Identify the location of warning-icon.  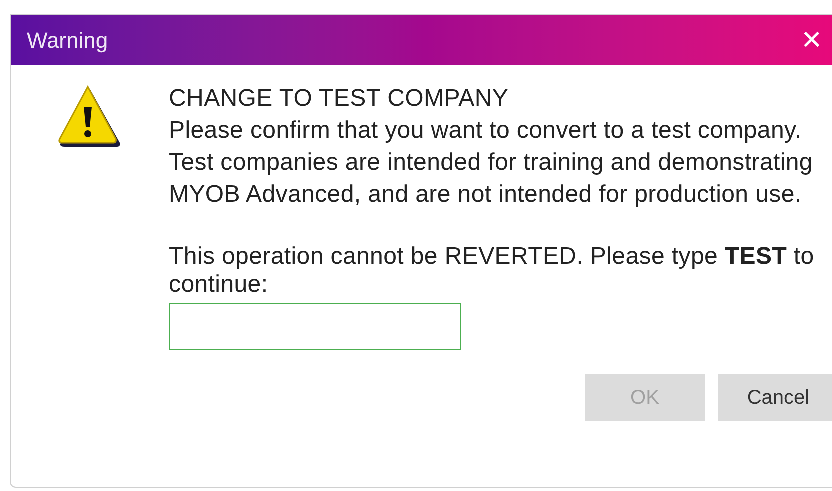
(90, 117).